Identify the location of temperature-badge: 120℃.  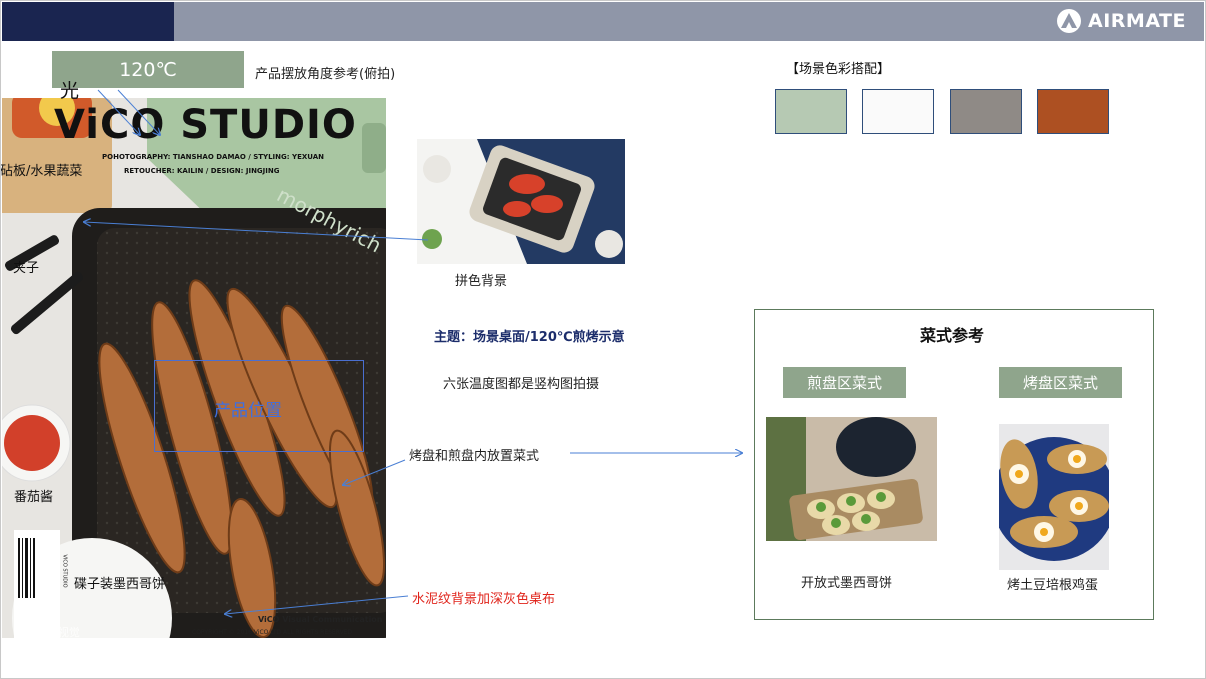
(148, 69).